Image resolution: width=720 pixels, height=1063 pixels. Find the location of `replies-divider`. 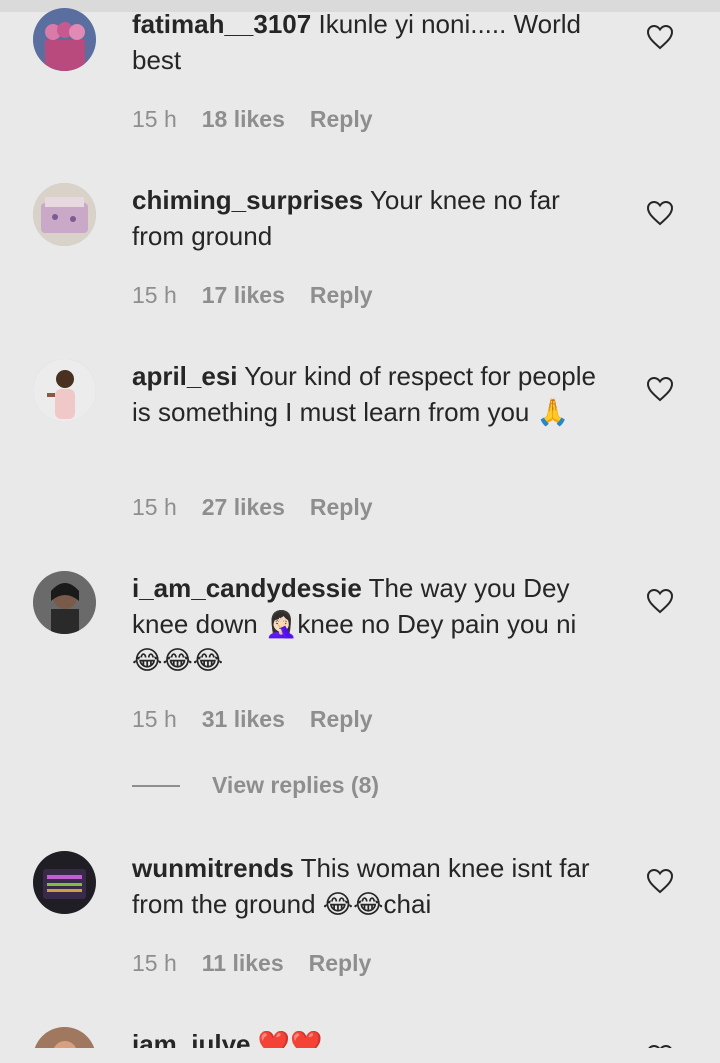

replies-divider is located at coordinates (156, 785).